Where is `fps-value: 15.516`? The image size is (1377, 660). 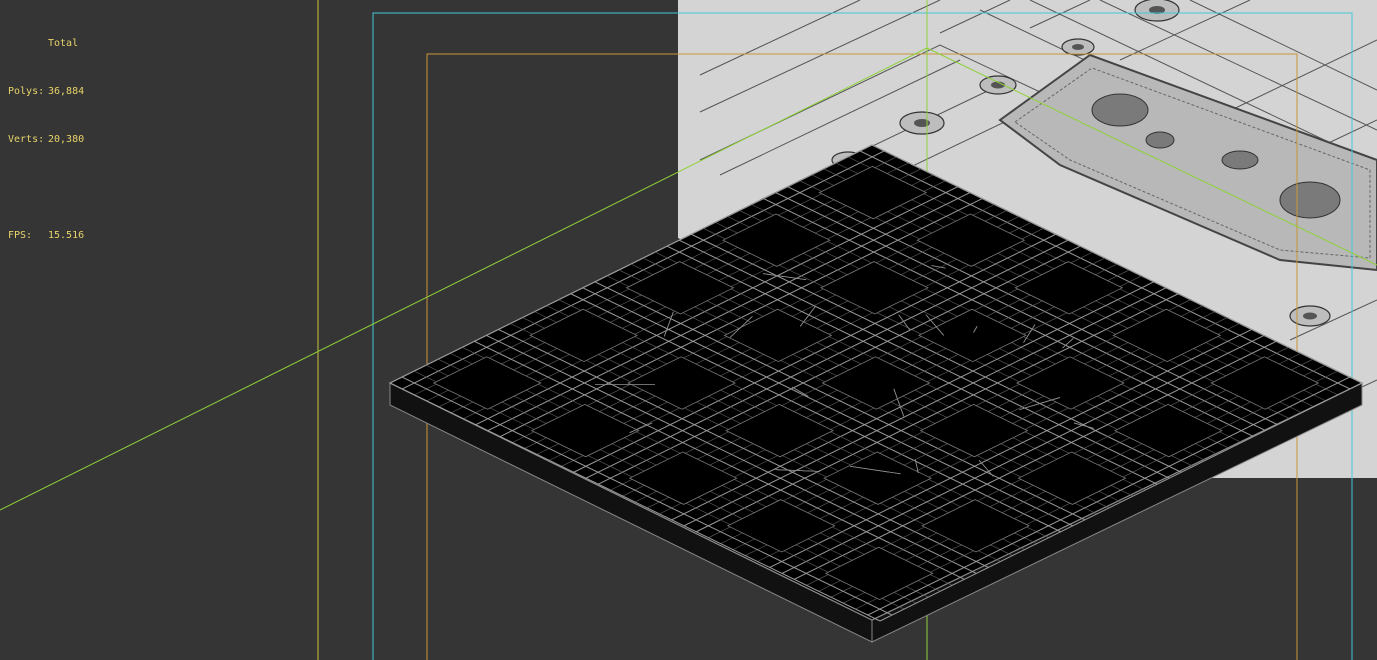
fps-value: 15.516 is located at coordinates (66, 235).